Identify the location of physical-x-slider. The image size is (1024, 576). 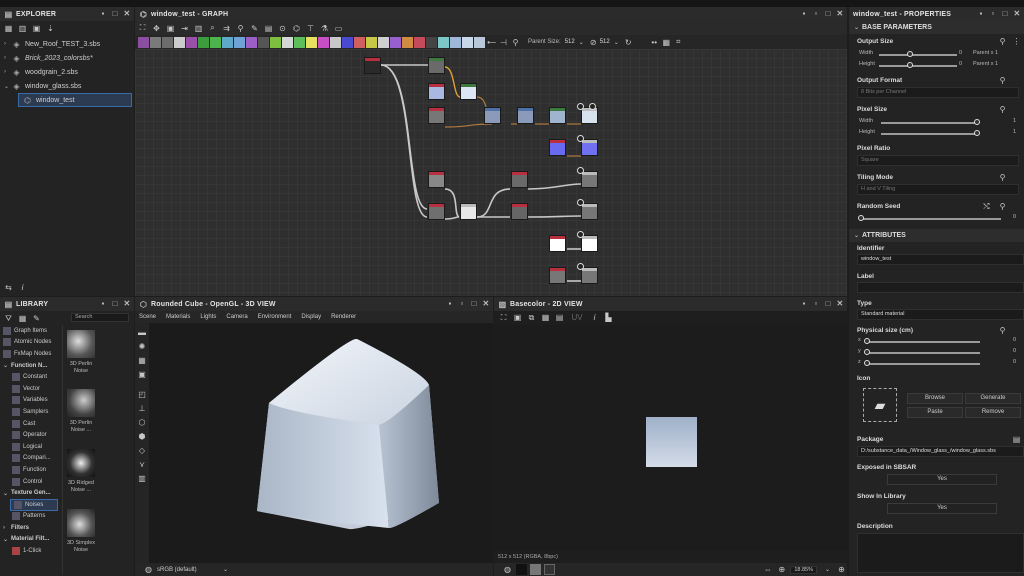
(923, 342).